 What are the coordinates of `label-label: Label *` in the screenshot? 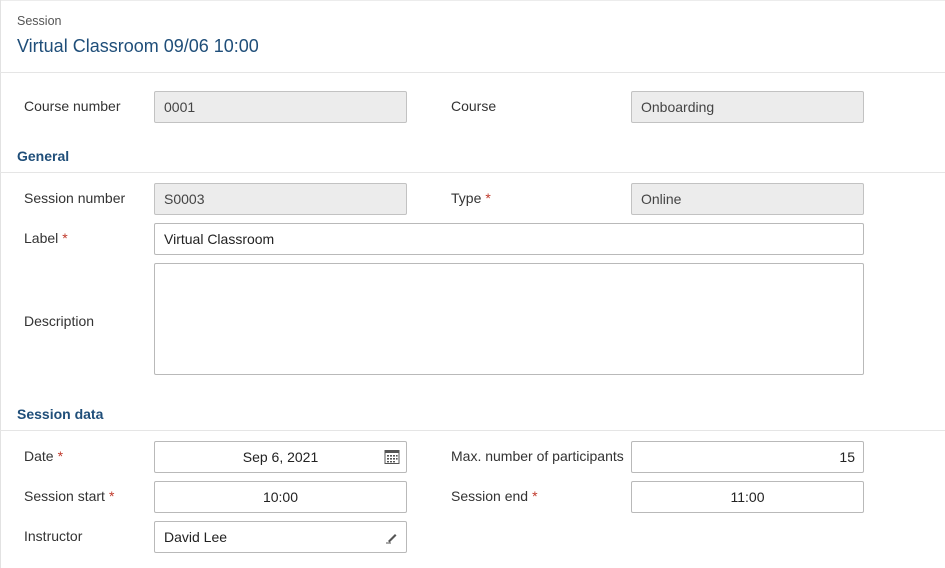 It's located at (46, 238).